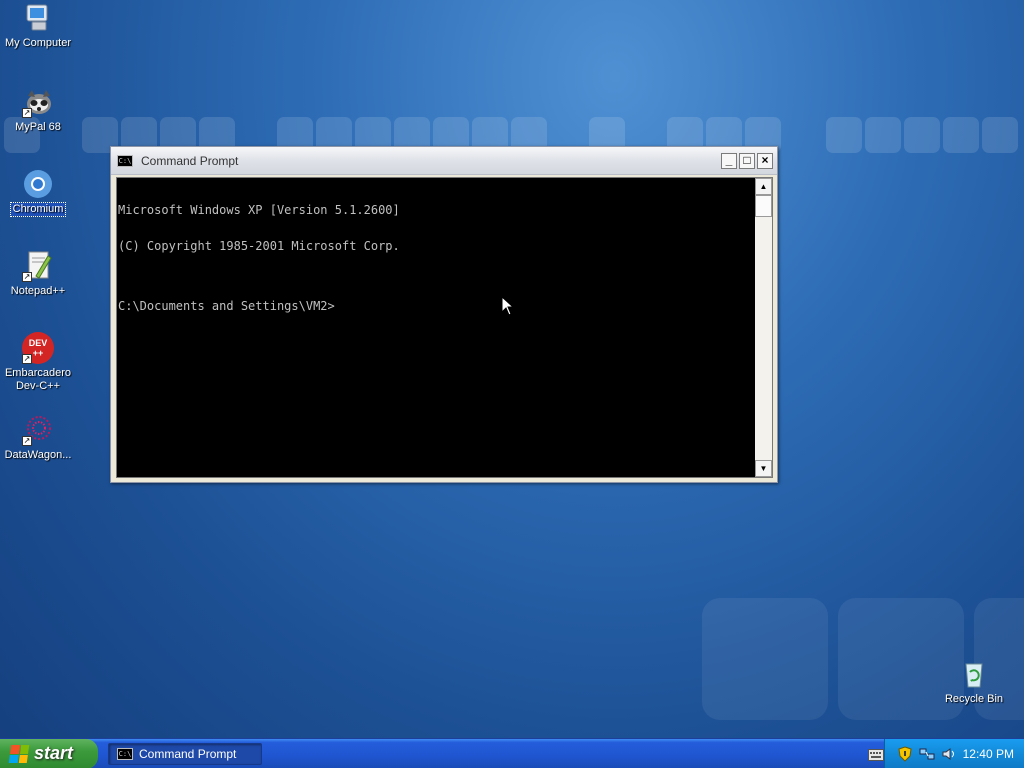 The width and height of the screenshot is (1024, 768). Describe the element at coordinates (38, 102) in the screenshot. I see `mypal-raccoon-icon: ↗` at that location.